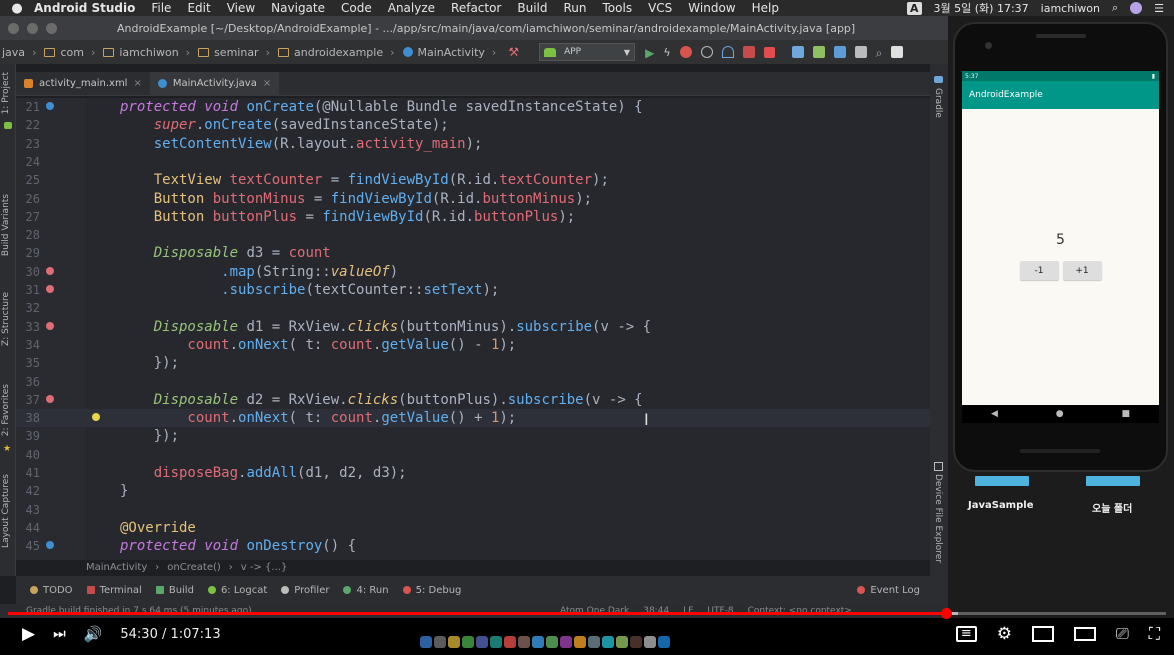 This screenshot has width=1174, height=655. What do you see at coordinates (17, 8) in the screenshot?
I see `apple-menu-icon: ●` at bounding box center [17, 8].